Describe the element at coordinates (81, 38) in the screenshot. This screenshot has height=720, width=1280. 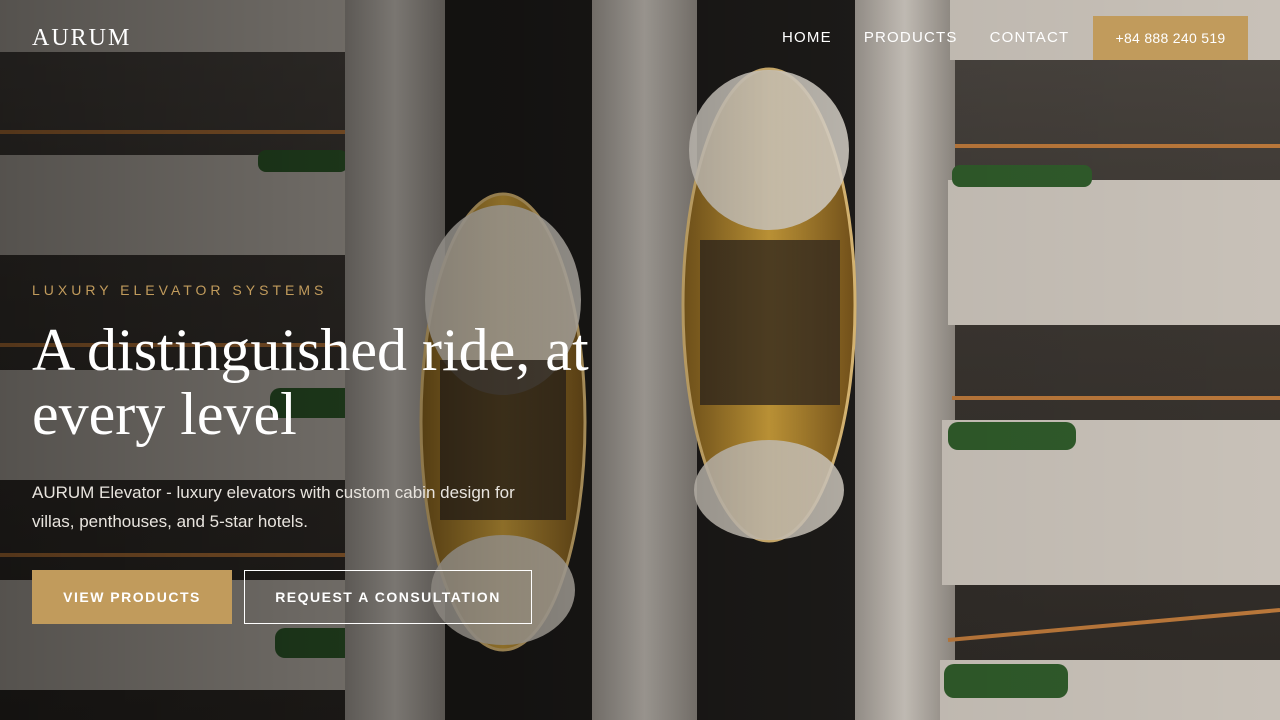
I see `brand-logo: AURUM` at that location.